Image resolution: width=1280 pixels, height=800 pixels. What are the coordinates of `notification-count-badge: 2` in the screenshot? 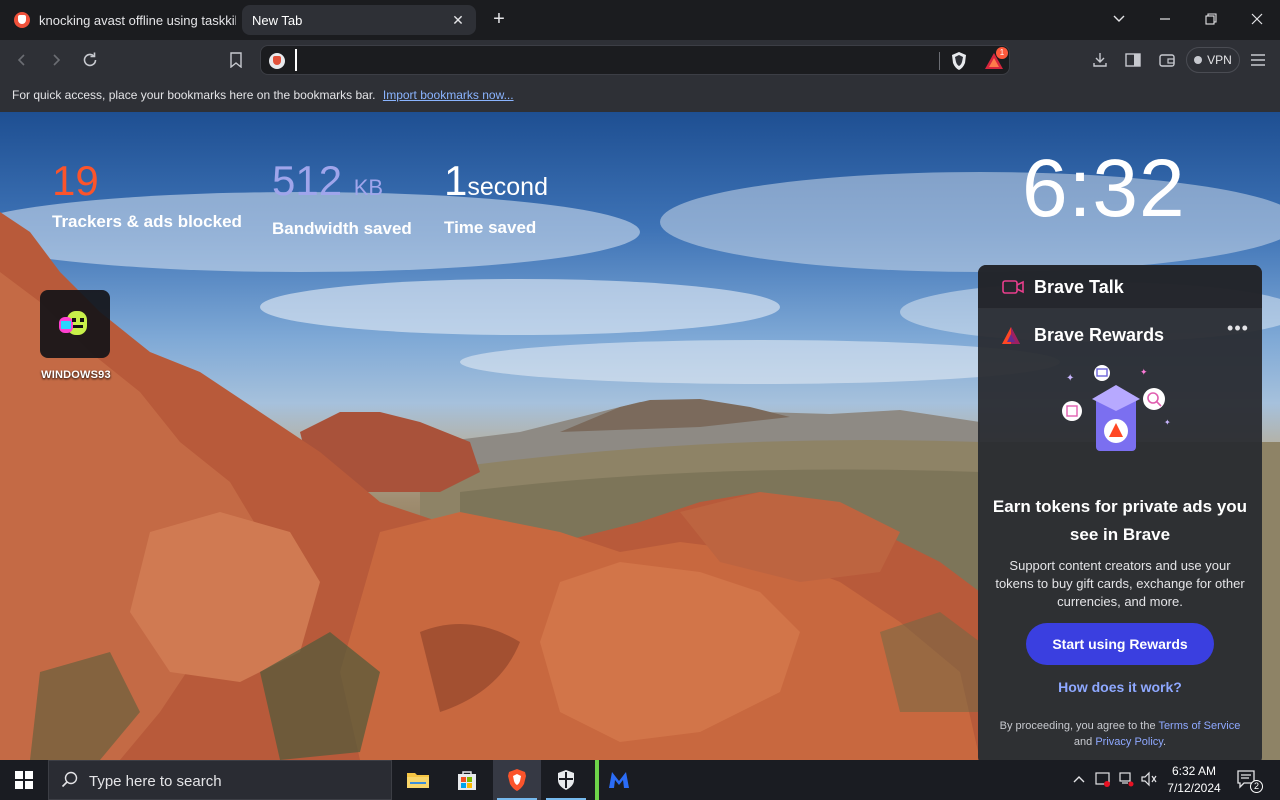 It's located at (1256, 786).